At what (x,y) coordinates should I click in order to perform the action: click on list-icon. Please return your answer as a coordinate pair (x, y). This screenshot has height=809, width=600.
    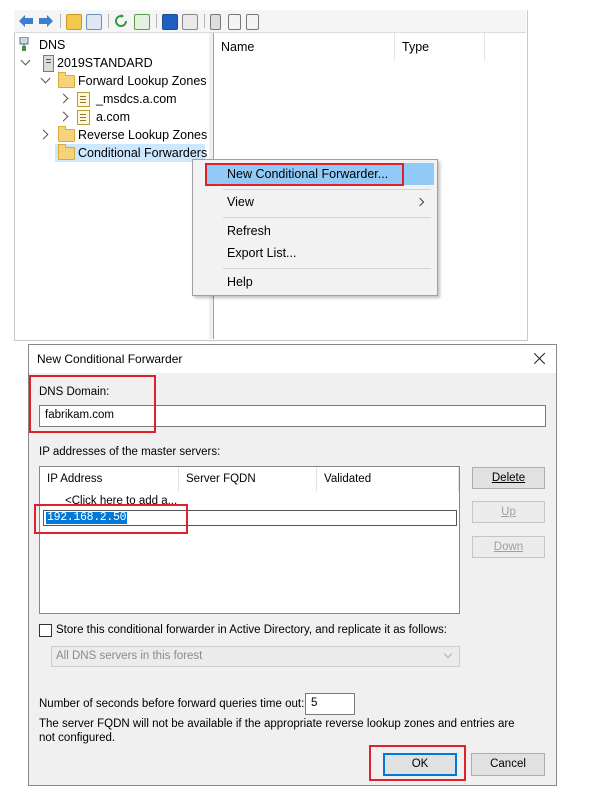
    Looking at the image, I should click on (234, 22).